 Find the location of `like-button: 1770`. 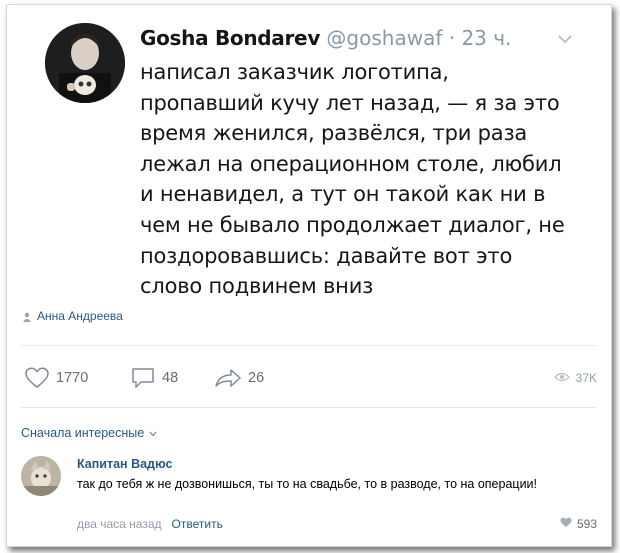

like-button: 1770 is located at coordinates (56, 378).